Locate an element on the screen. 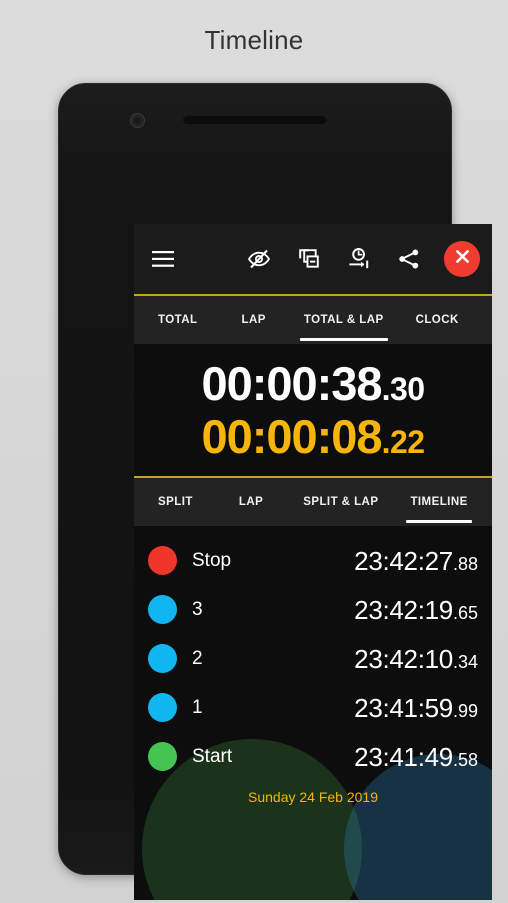 This screenshot has width=508, height=903. tab-lap: LAP is located at coordinates (254, 320).